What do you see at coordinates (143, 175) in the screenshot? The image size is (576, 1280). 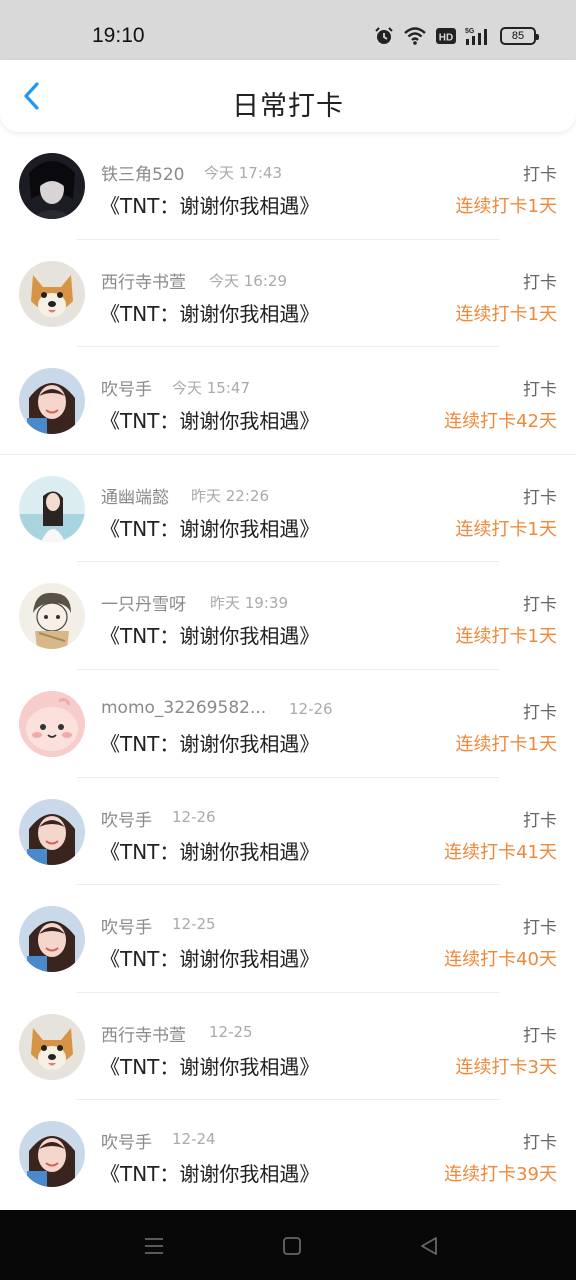 I see `user-name: 铁三角520` at bounding box center [143, 175].